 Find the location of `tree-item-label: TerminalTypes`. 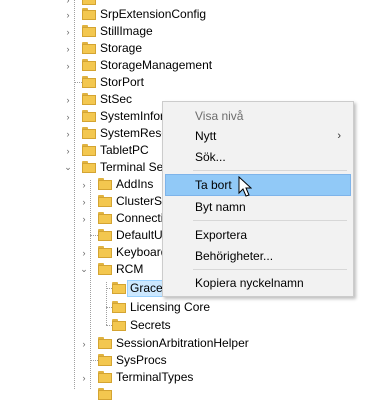

tree-item-label: TerminalTypes is located at coordinates (155, 377).